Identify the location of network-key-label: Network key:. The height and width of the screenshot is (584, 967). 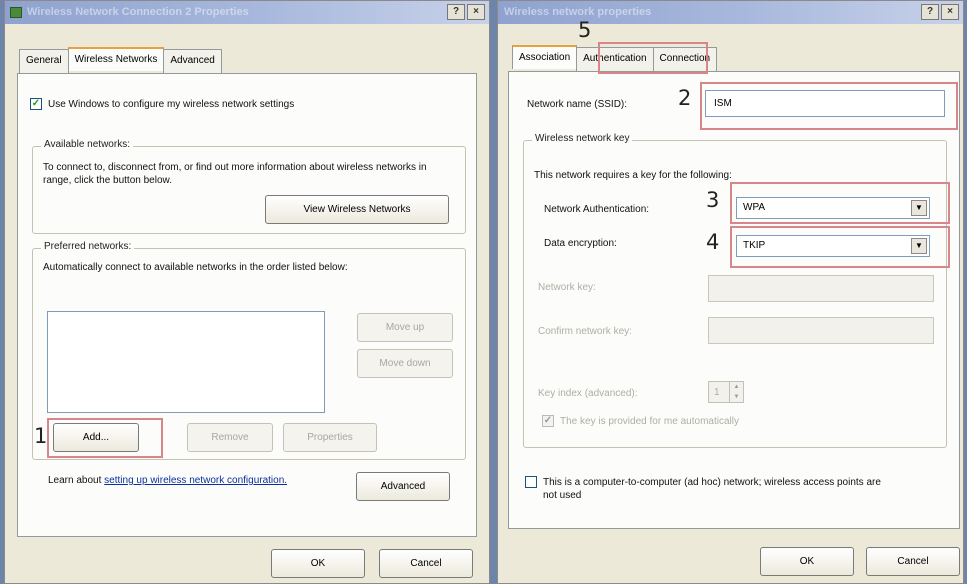
(567, 287).